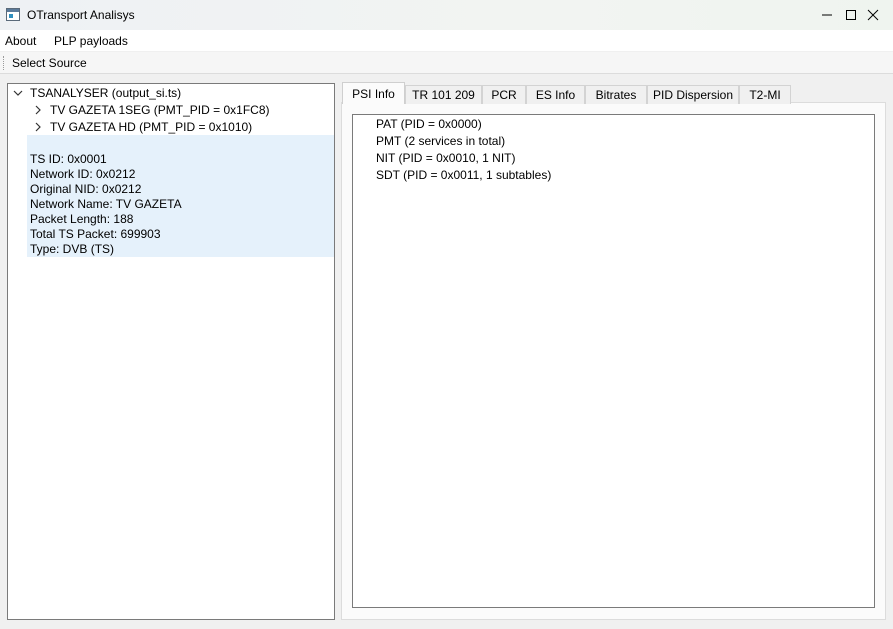 The image size is (893, 629). Describe the element at coordinates (504, 94) in the screenshot. I see `tab-pcr: PCR` at that location.